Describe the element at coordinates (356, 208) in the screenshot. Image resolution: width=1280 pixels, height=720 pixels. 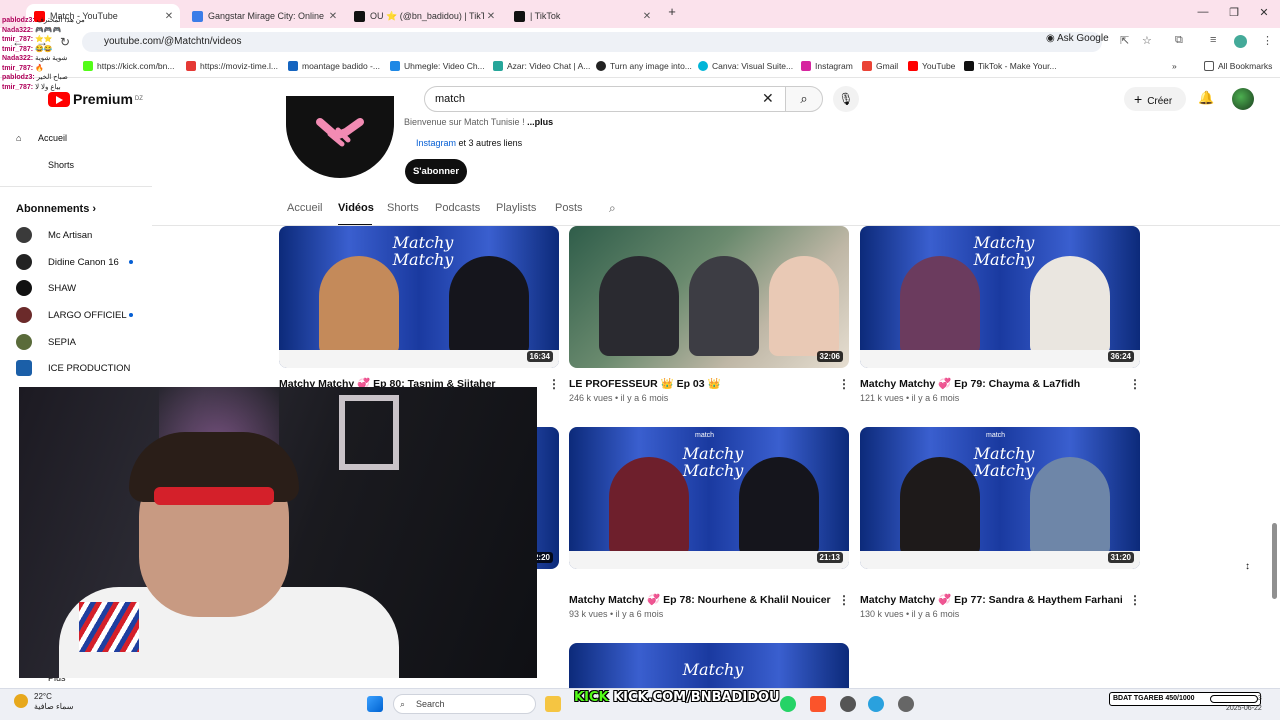
I see `tab-videos: Vidéos` at that location.